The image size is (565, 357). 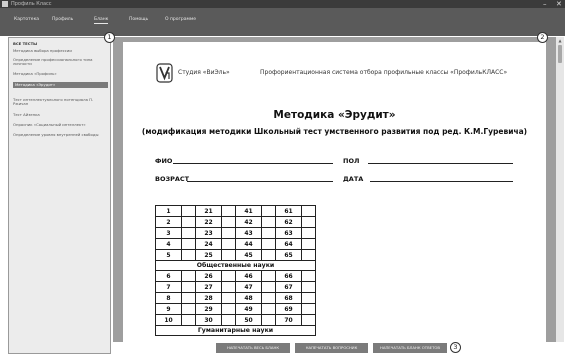 What do you see at coordinates (60, 114) in the screenshot?
I see `sidebar-item-eysenck: Тест Айзенка` at bounding box center [60, 114].